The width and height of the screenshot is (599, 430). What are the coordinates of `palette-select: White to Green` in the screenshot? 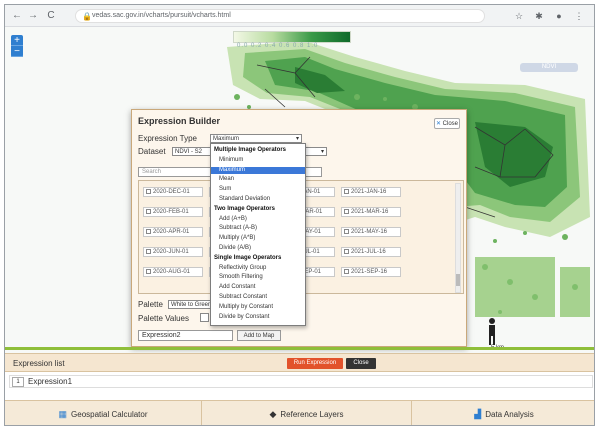 It's located at (191, 304).